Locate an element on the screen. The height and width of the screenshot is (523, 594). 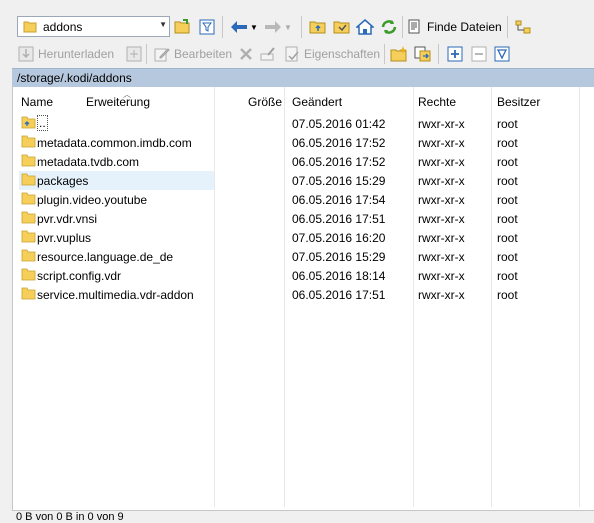
open-folder-button is located at coordinates (183, 27).